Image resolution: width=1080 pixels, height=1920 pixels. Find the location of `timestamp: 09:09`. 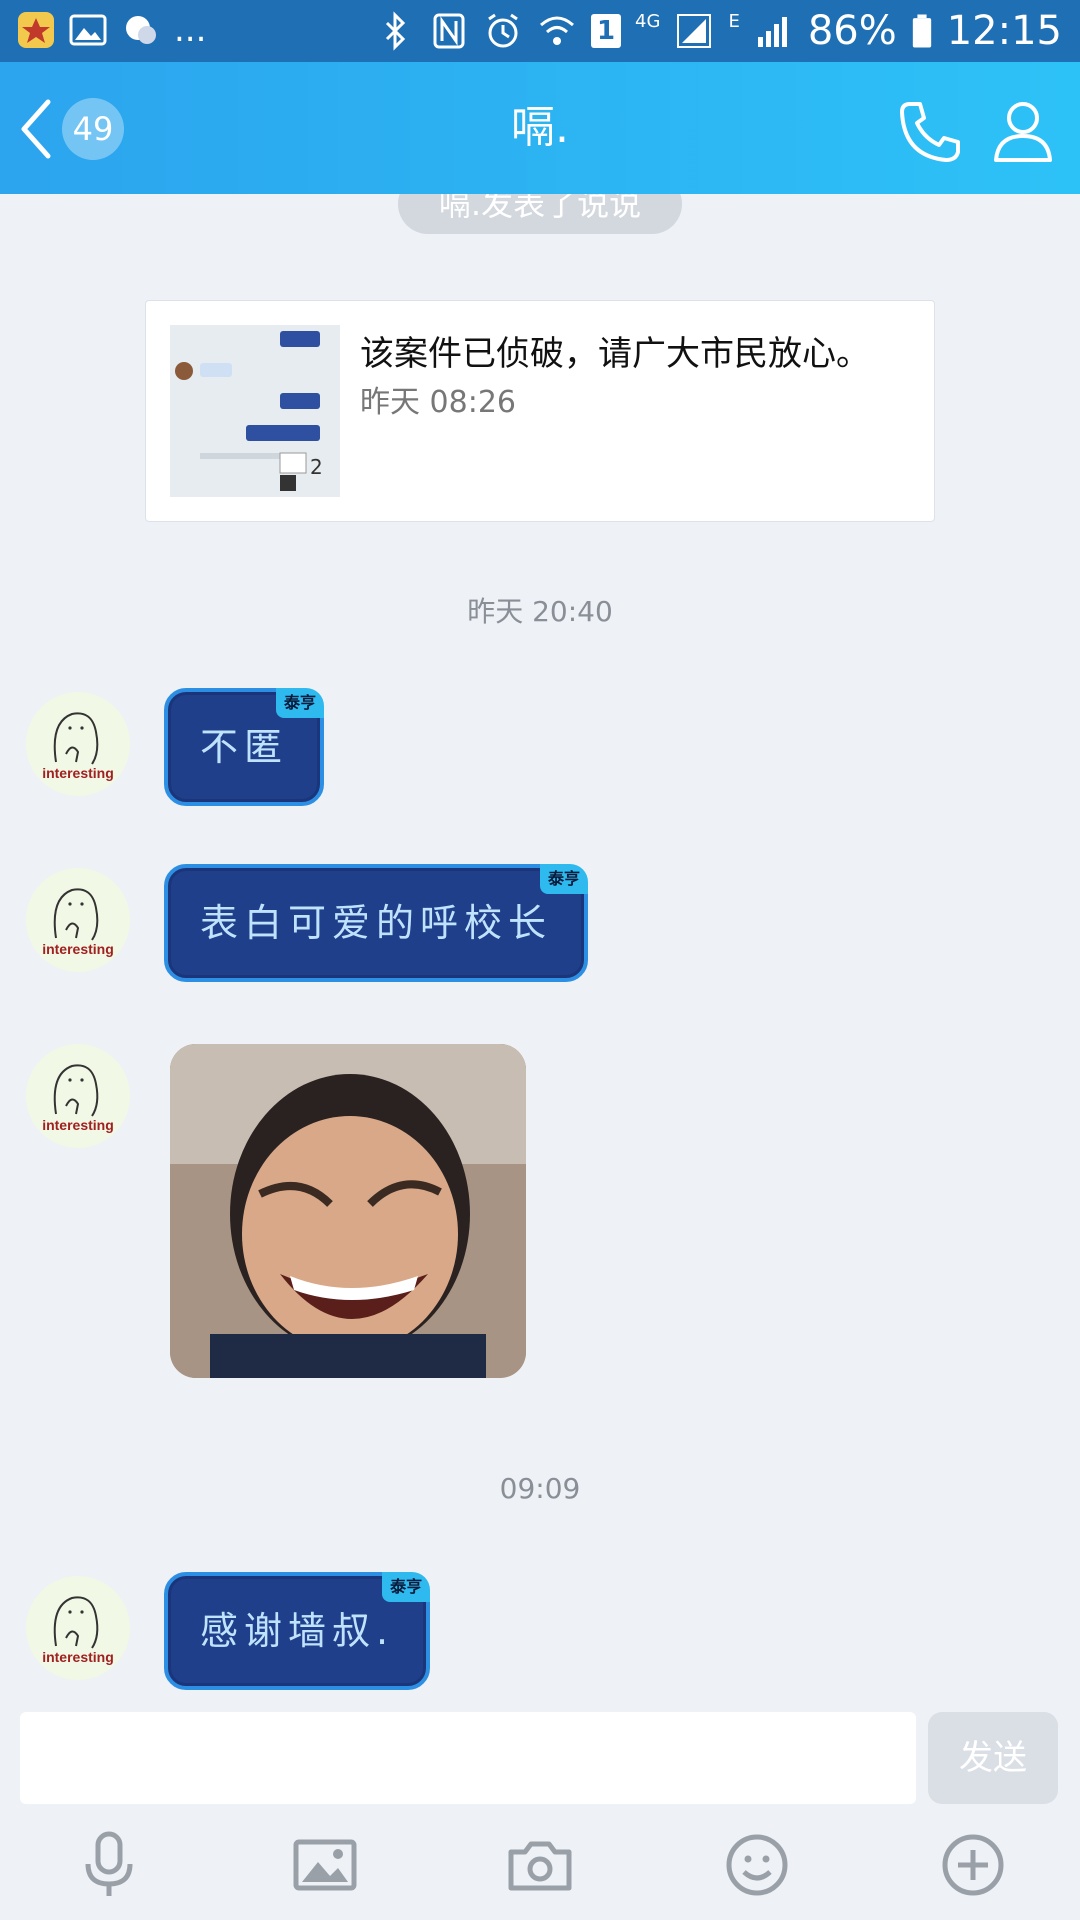

timestamp: 09:09 is located at coordinates (540, 1488).